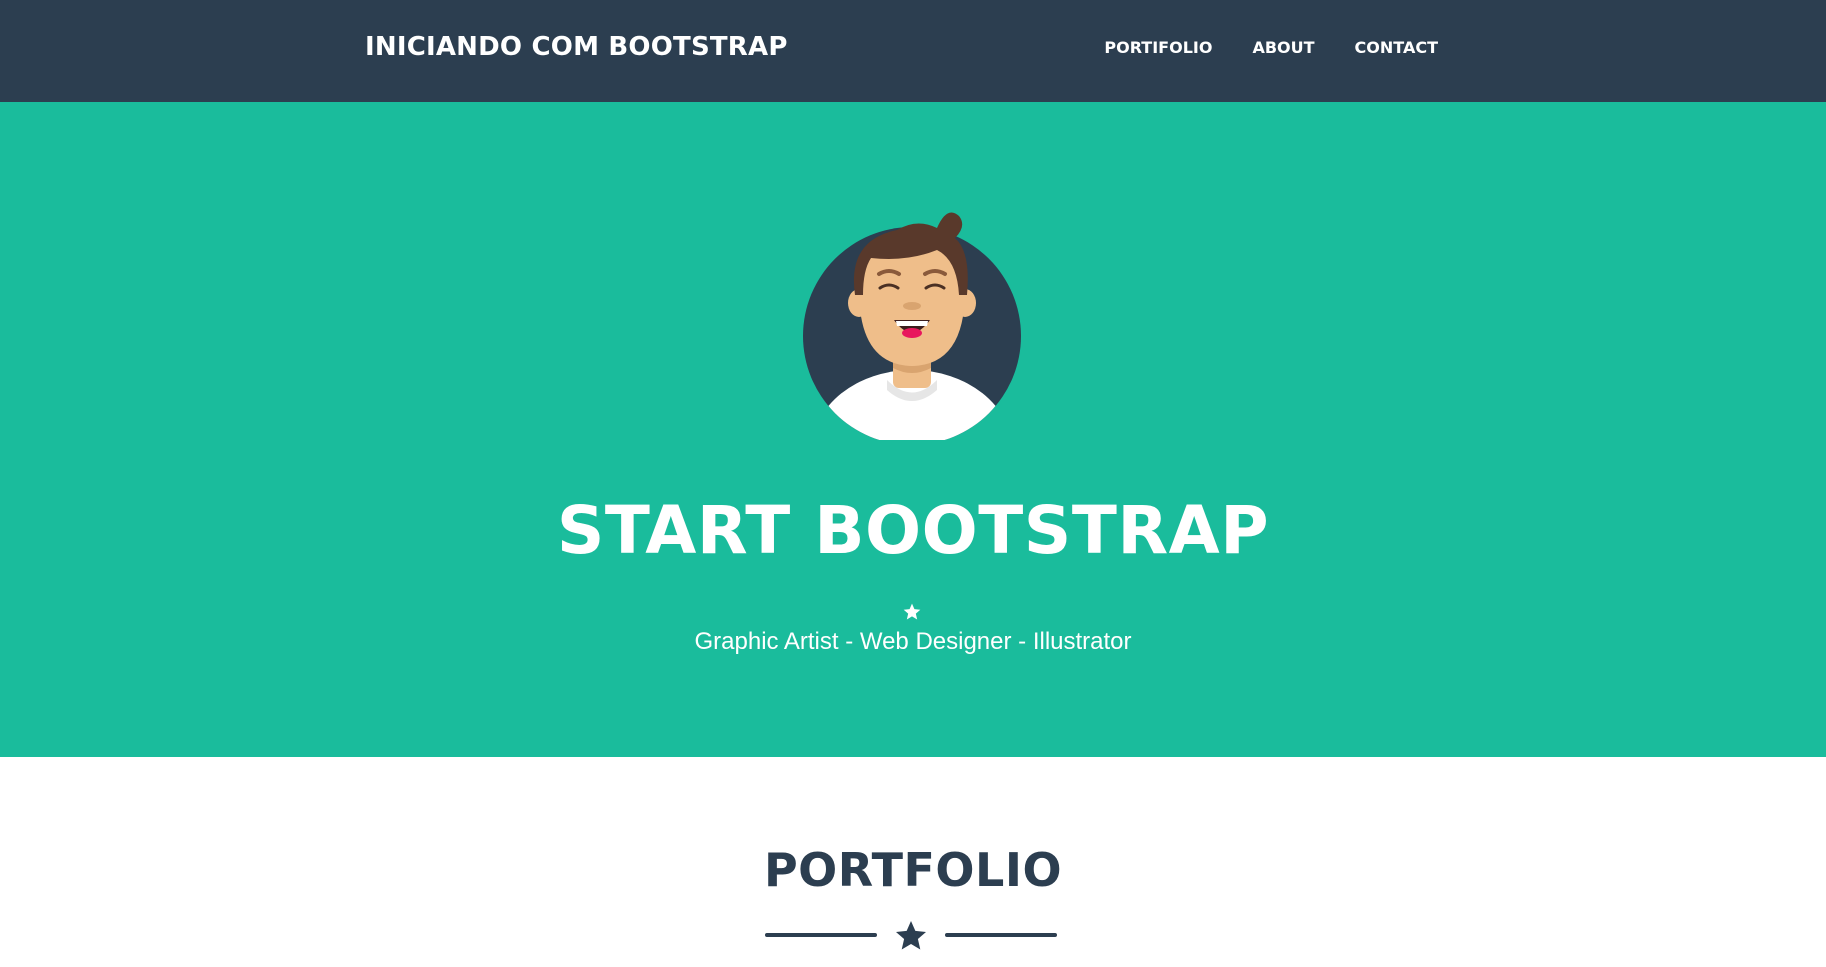  Describe the element at coordinates (1001, 935) in the screenshot. I see `divider-line-right` at that location.